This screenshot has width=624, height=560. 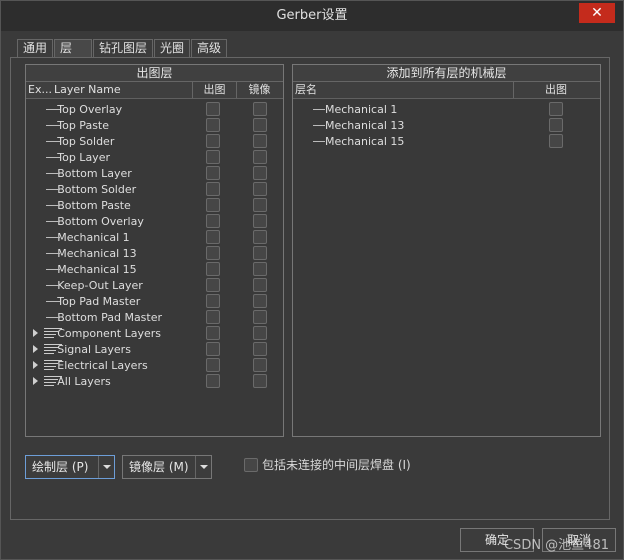 What do you see at coordinates (154, 189) in the screenshot?
I see `layer-row: Bottom Solder` at bounding box center [154, 189].